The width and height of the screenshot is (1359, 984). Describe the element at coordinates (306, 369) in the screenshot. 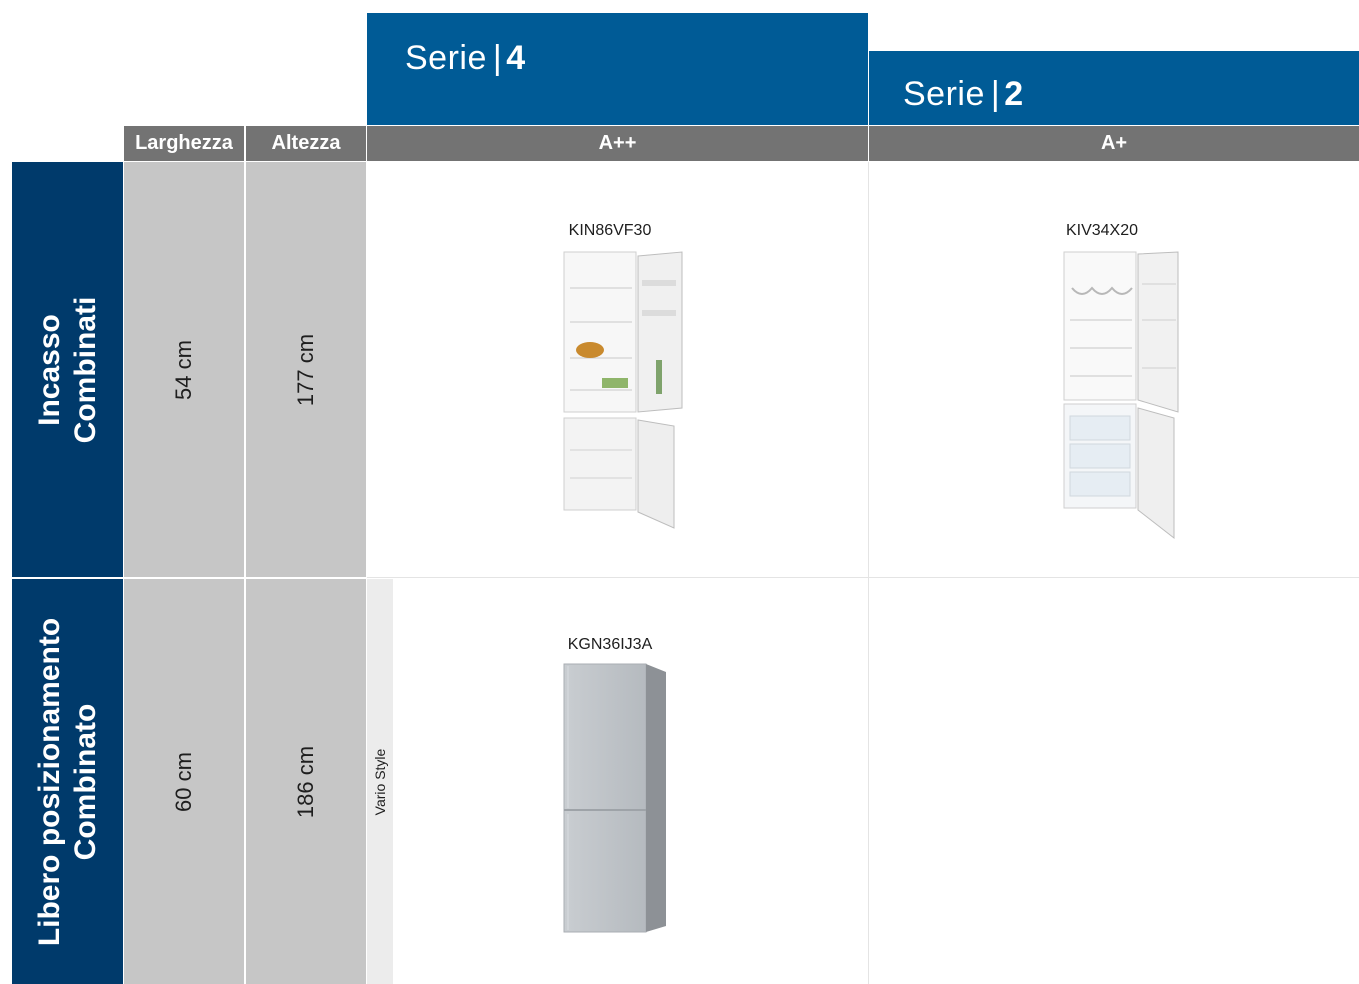

I see `height-cell-row1: 177 cm` at that location.